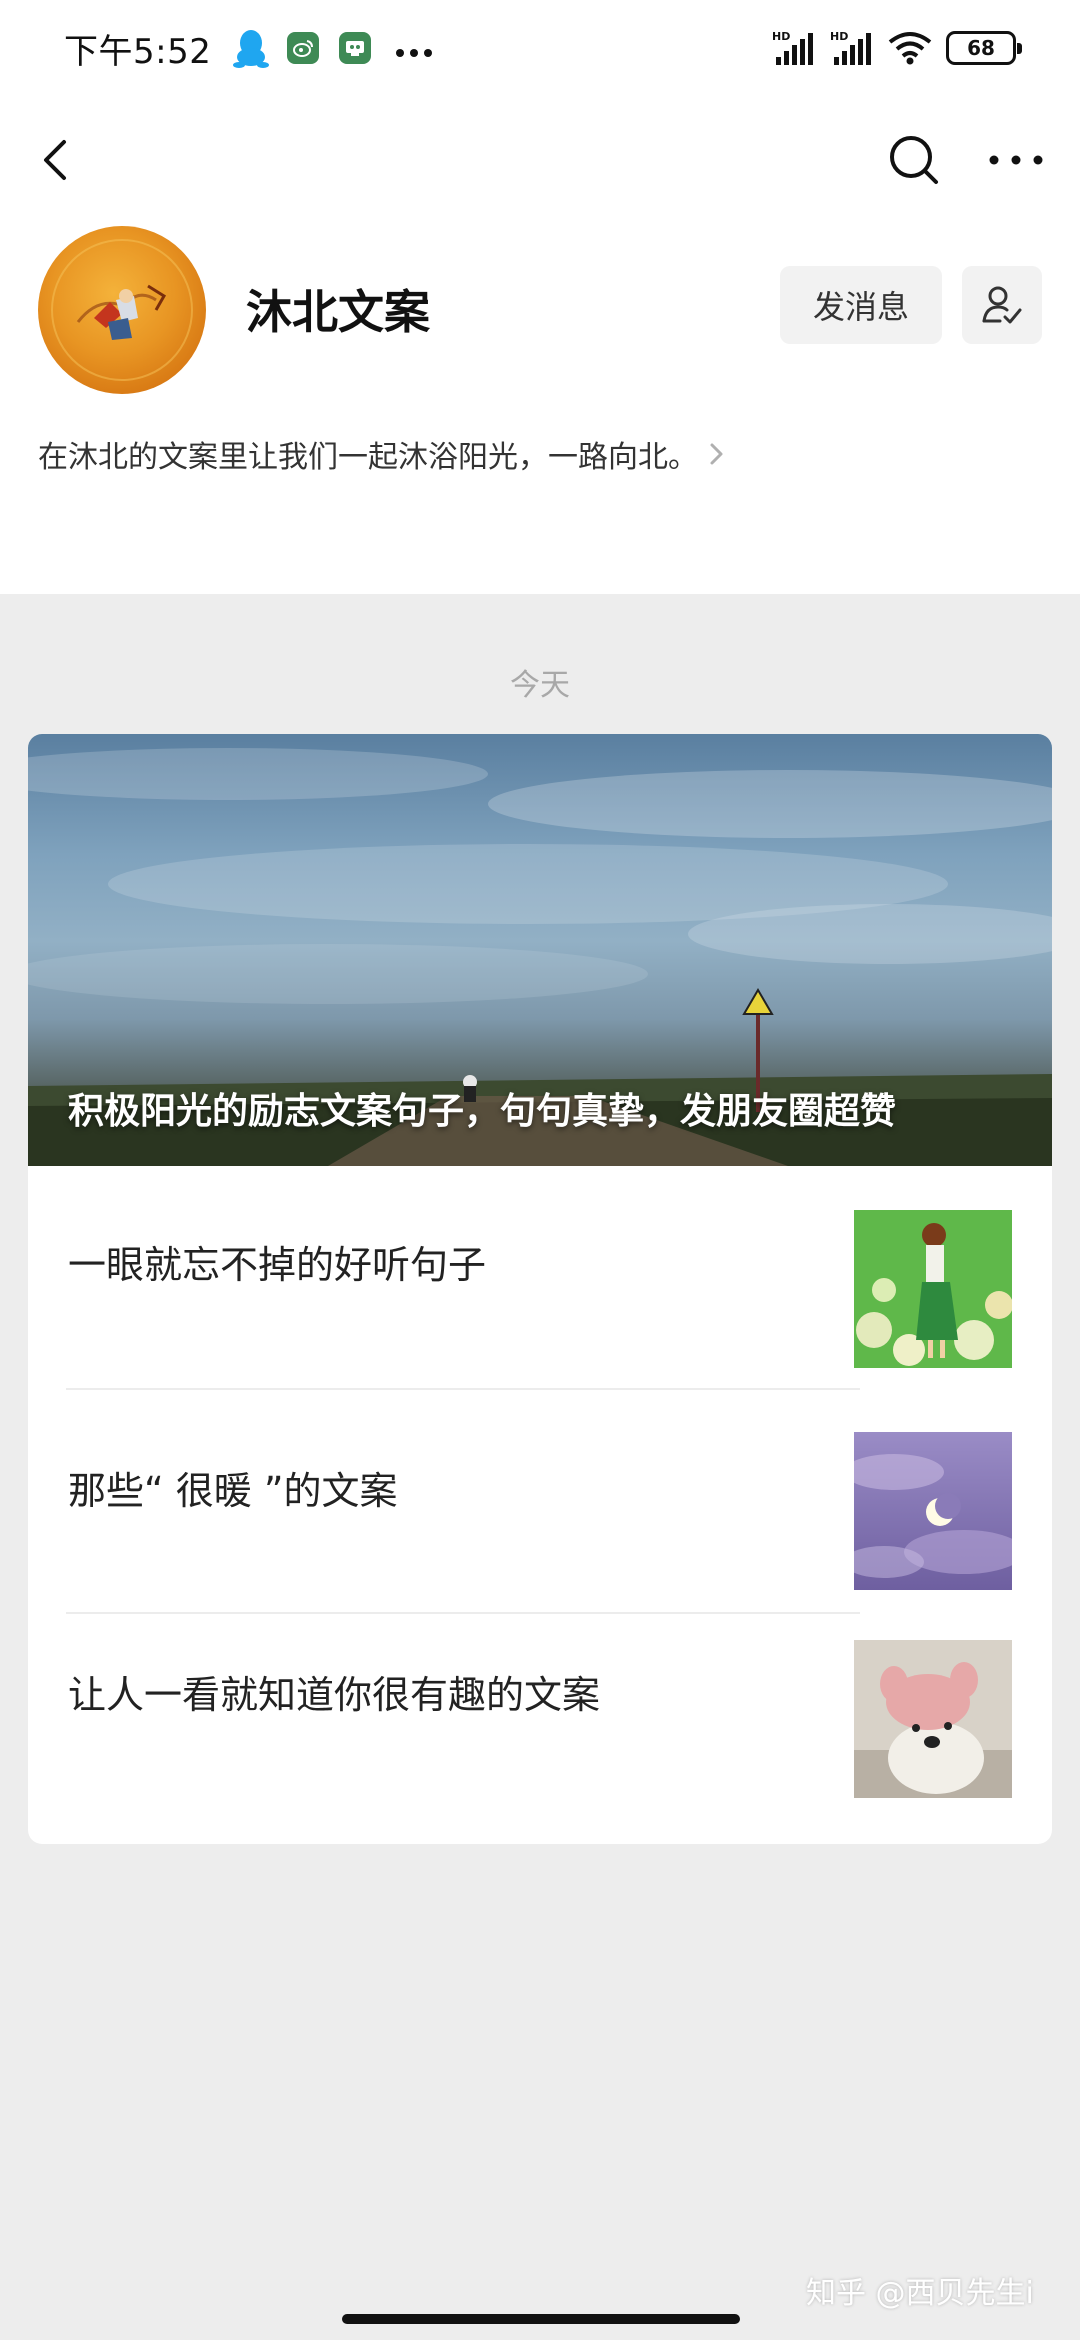 The height and width of the screenshot is (2340, 1080). Describe the element at coordinates (334, 1695) in the screenshot. I see `article-title: 让人一看就知道你很有趣的文案` at that location.